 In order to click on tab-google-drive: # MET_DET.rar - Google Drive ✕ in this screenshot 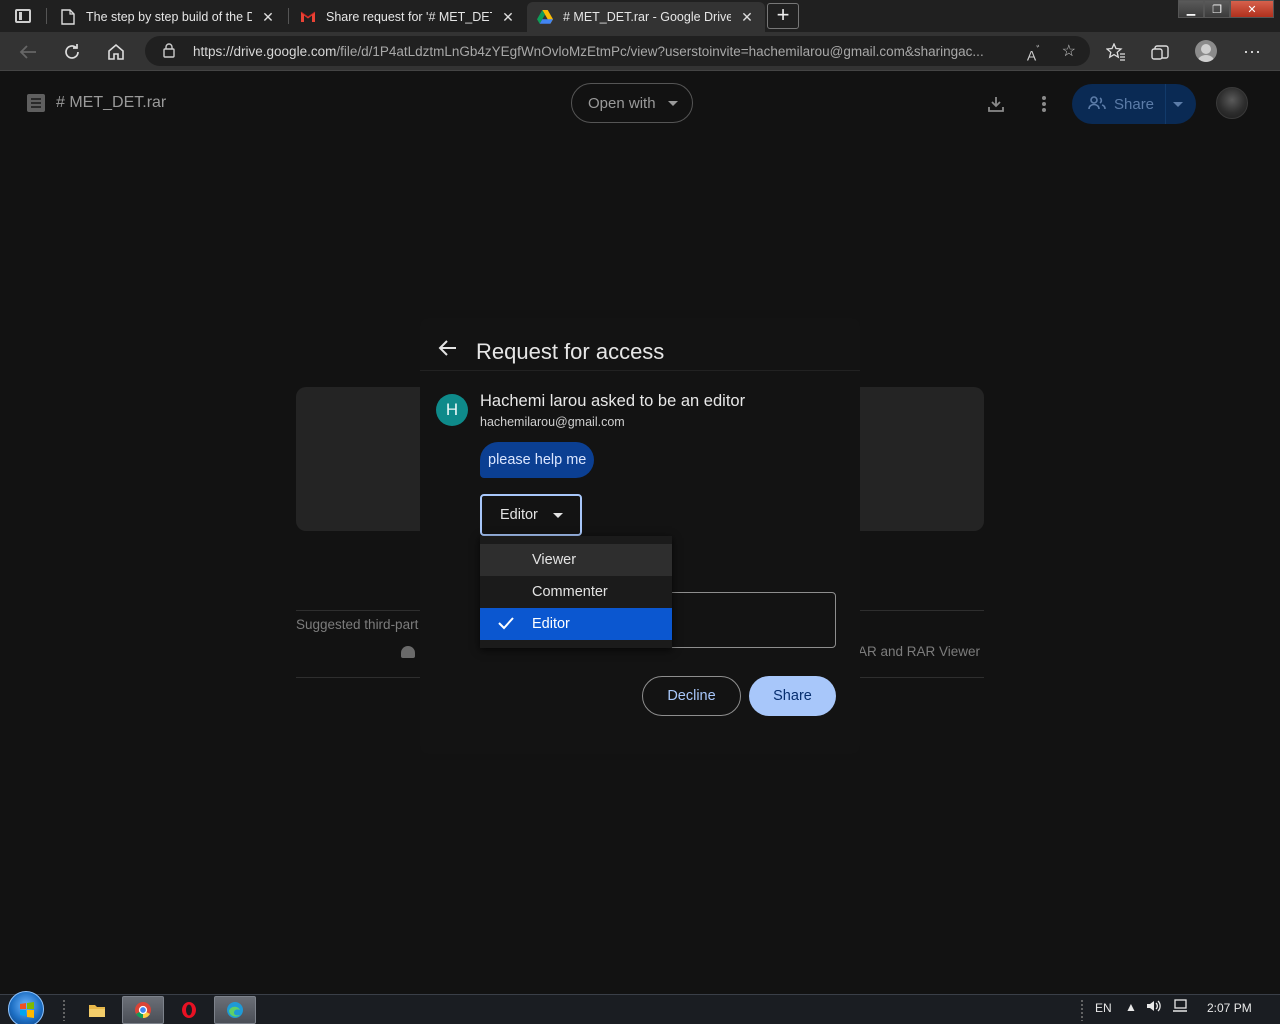, I will do `click(646, 17)`.